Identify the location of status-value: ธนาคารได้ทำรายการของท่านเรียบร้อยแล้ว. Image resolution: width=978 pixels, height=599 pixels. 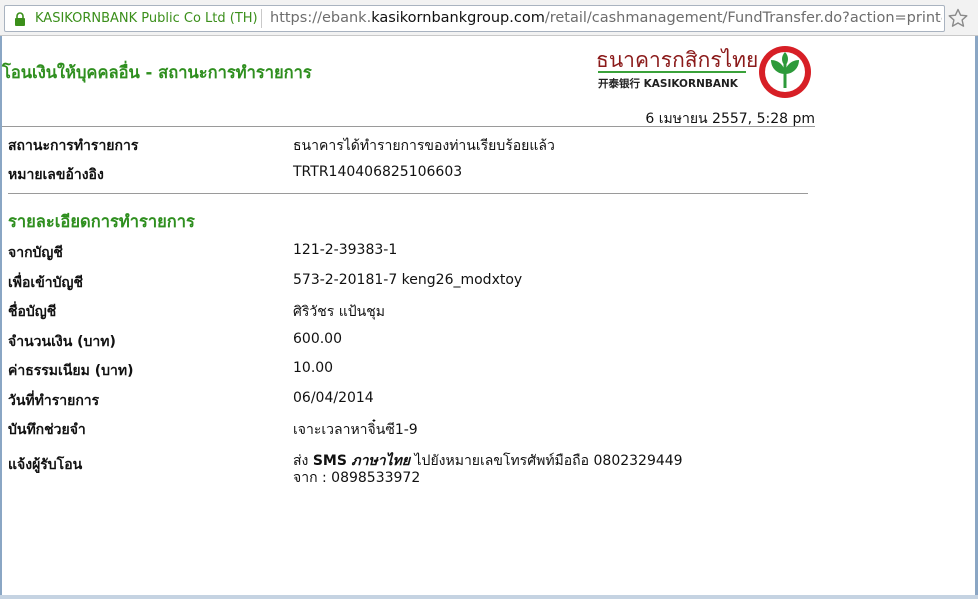
(424, 146).